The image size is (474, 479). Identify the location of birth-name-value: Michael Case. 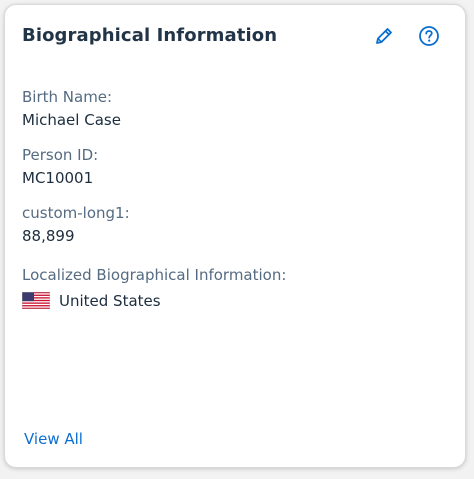
(71, 120).